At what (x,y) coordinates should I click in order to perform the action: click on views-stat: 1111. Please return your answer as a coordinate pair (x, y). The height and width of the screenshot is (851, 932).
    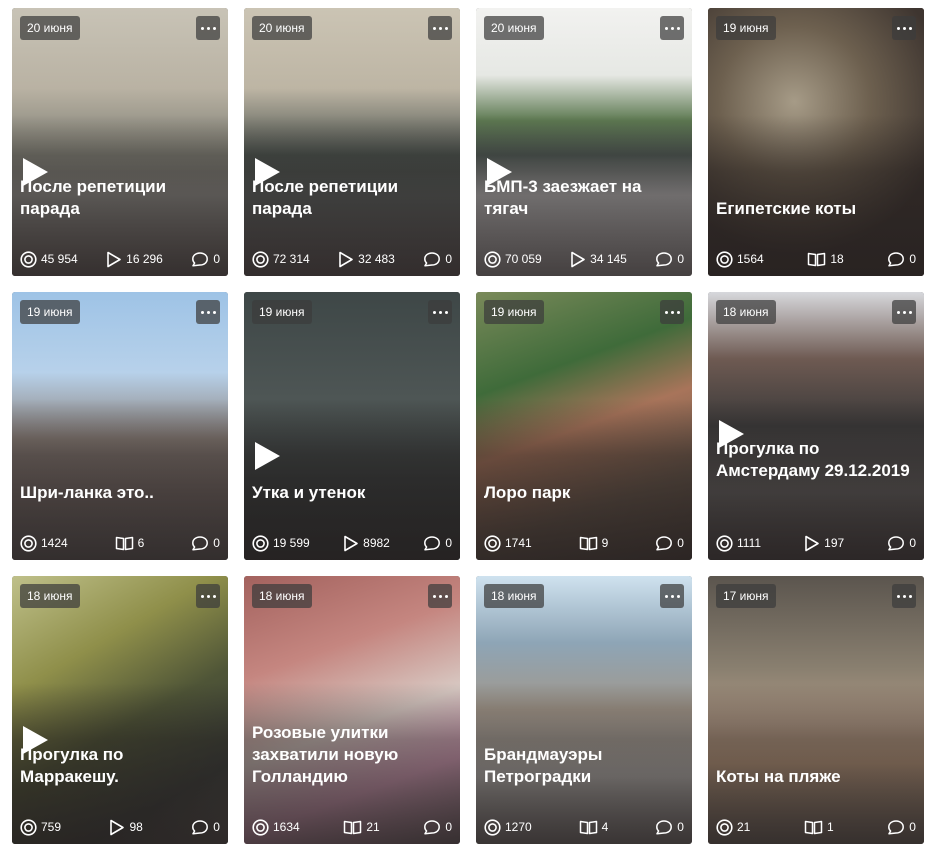
    Looking at the image, I should click on (738, 543).